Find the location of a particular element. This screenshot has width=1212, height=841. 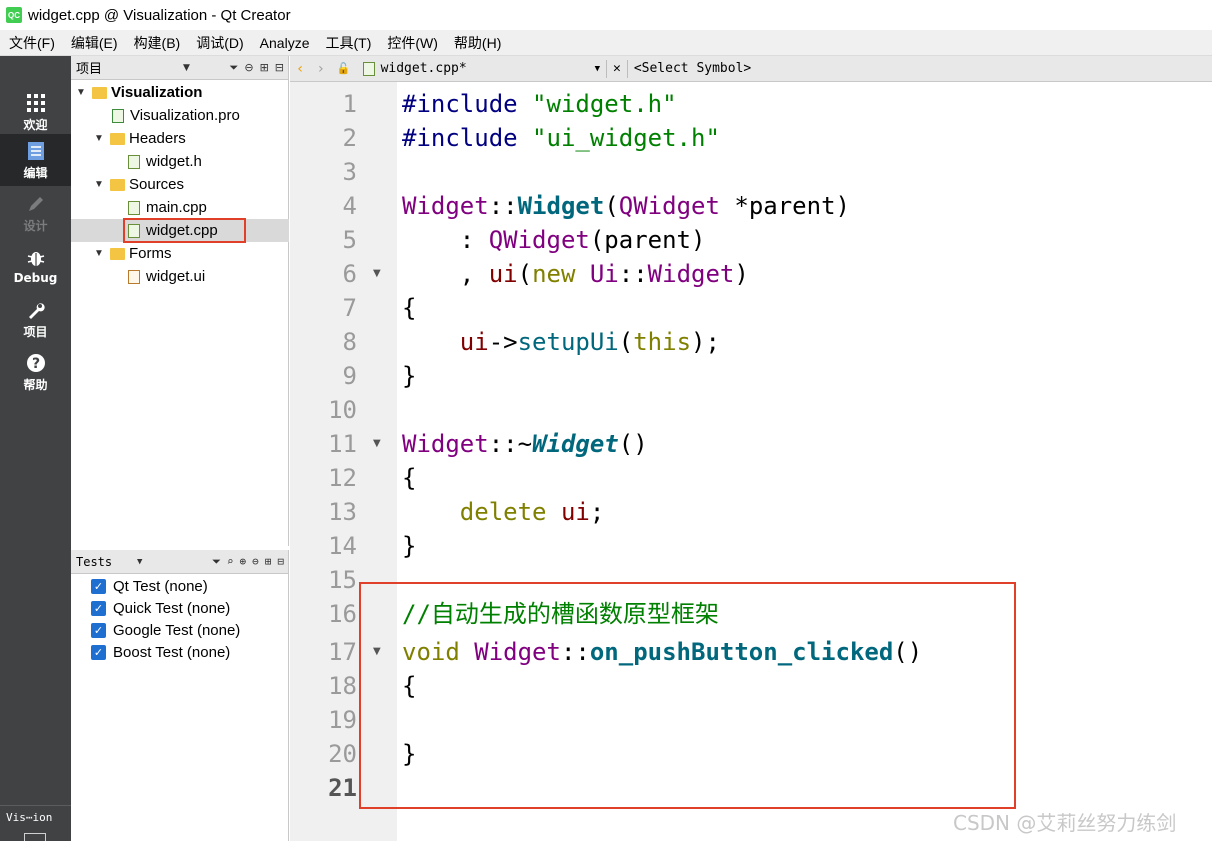

mode-debug: Debug is located at coordinates (35, 266).